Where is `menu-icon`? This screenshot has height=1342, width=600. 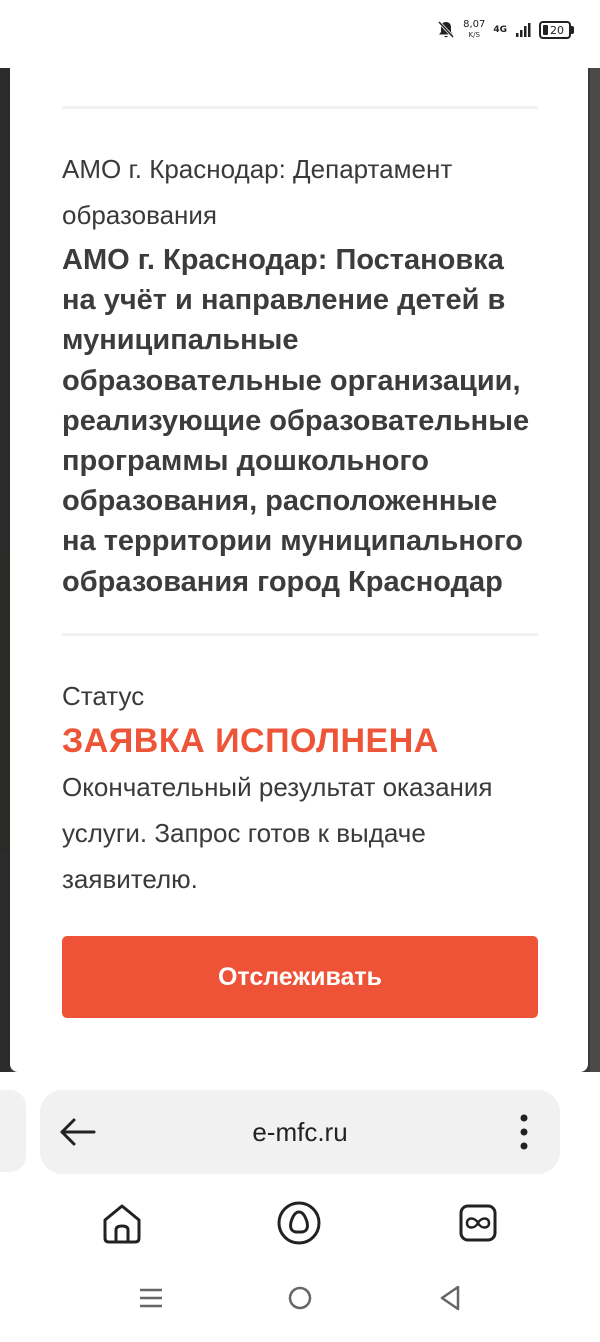
menu-icon is located at coordinates (151, 1298).